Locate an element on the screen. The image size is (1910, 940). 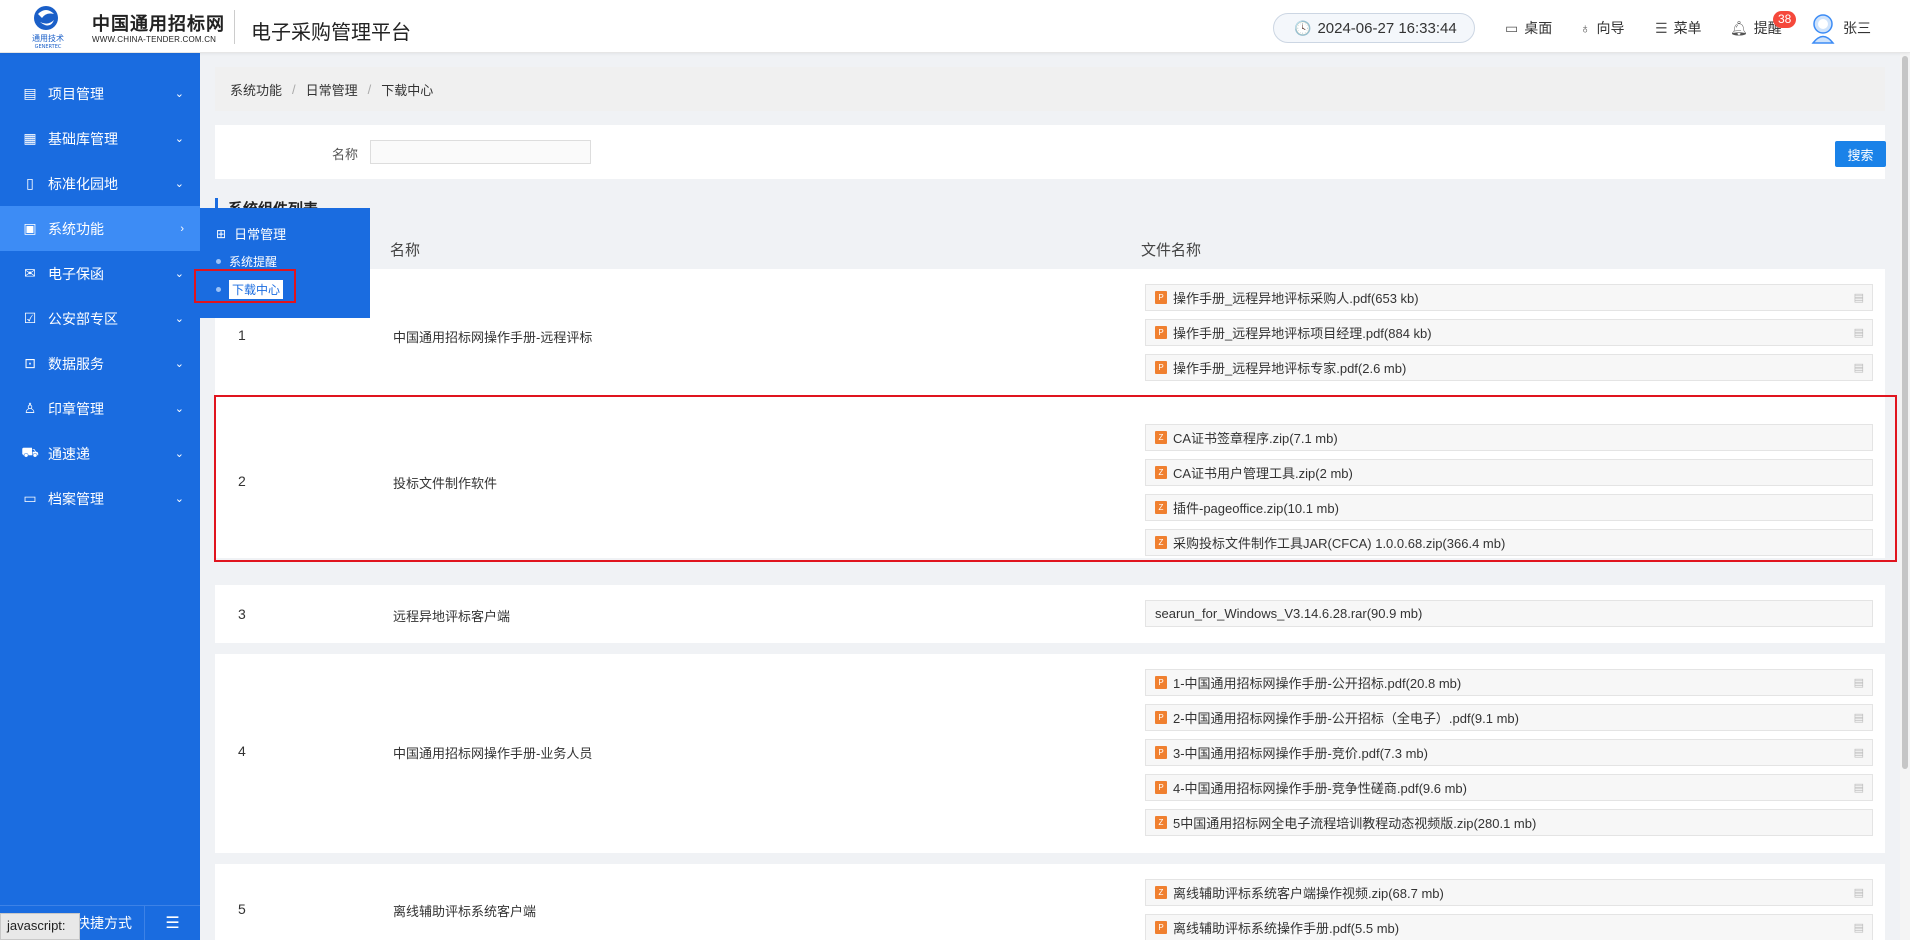
file-download-link: Z 离线辅助评标系统客户端操作视频.zip(68.7 mb) ▤ is located at coordinates (1509, 892).